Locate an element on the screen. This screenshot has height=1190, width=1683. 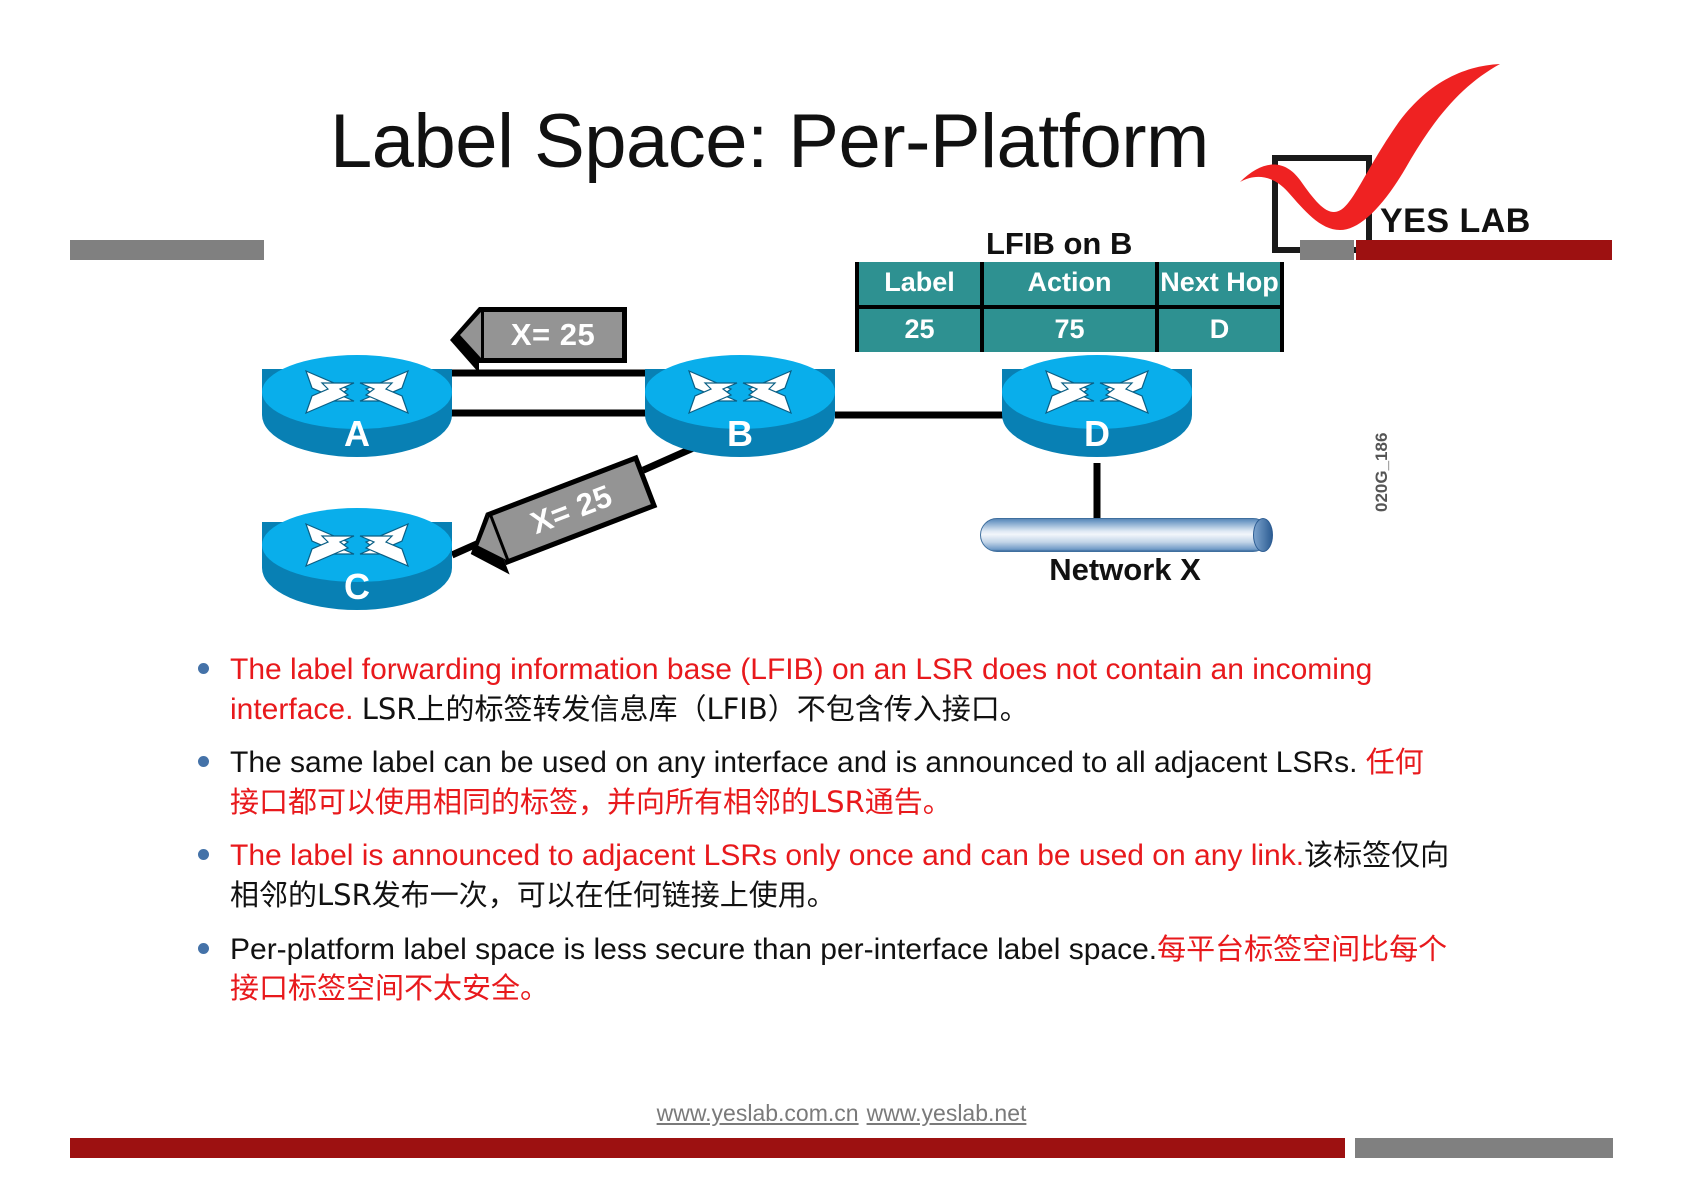
router-d: D is located at coordinates (1097, 410).